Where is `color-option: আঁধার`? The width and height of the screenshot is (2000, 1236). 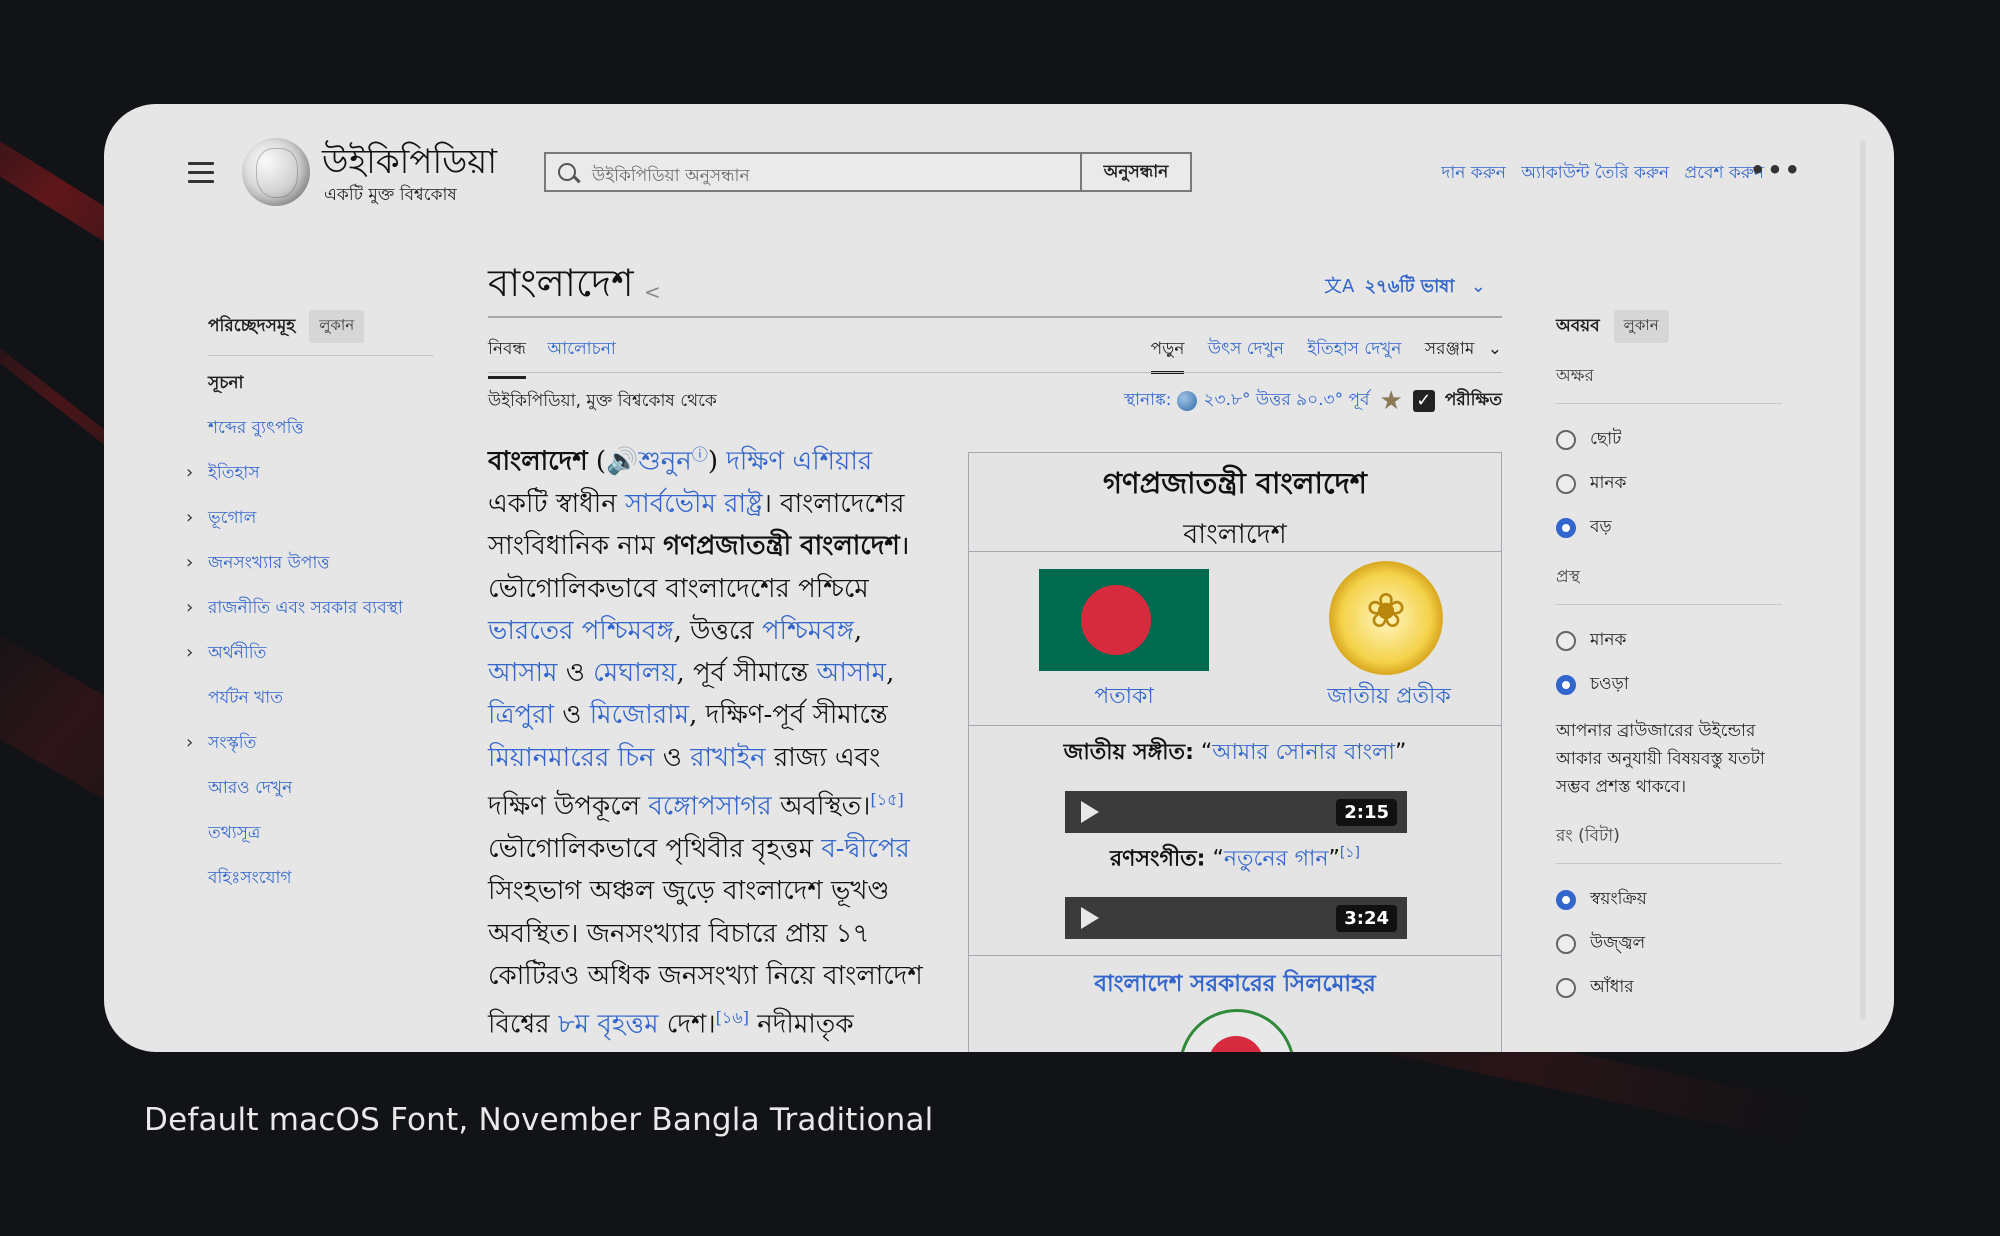 color-option: আঁধার is located at coordinates (1669, 988).